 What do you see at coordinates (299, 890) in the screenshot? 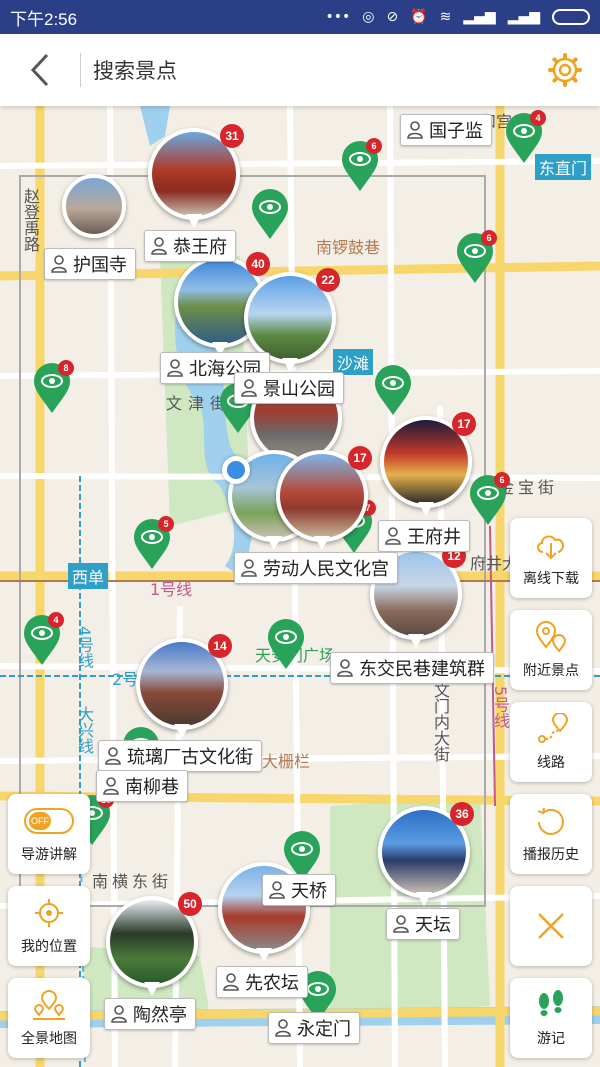
I see `spot-label-tianqiao: 天桥` at bounding box center [299, 890].